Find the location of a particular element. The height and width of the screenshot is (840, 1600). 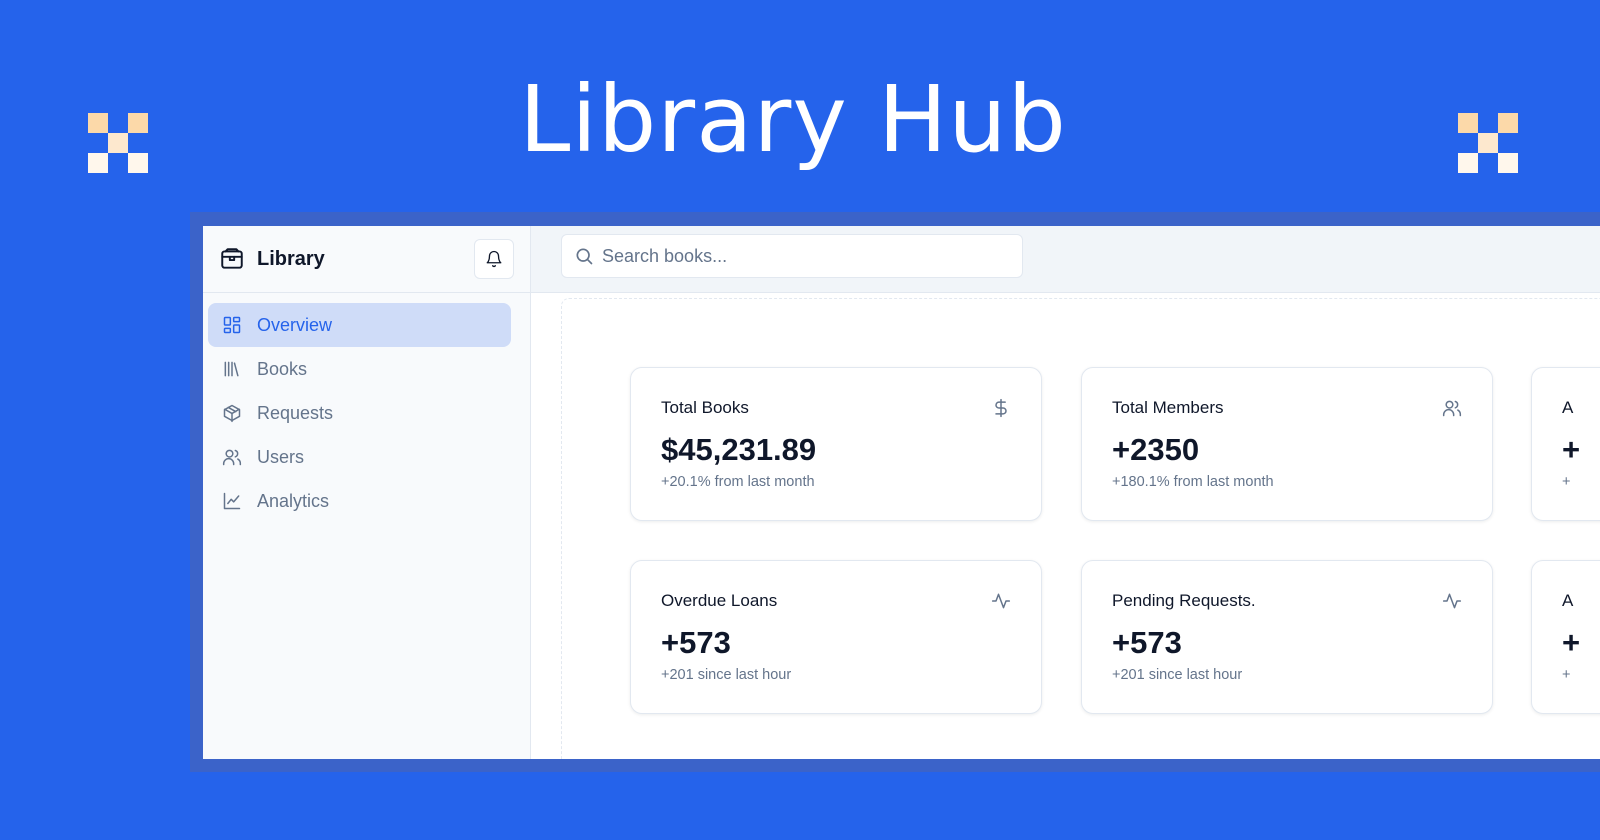

hero-title: Library Hub is located at coordinates (793, 119).